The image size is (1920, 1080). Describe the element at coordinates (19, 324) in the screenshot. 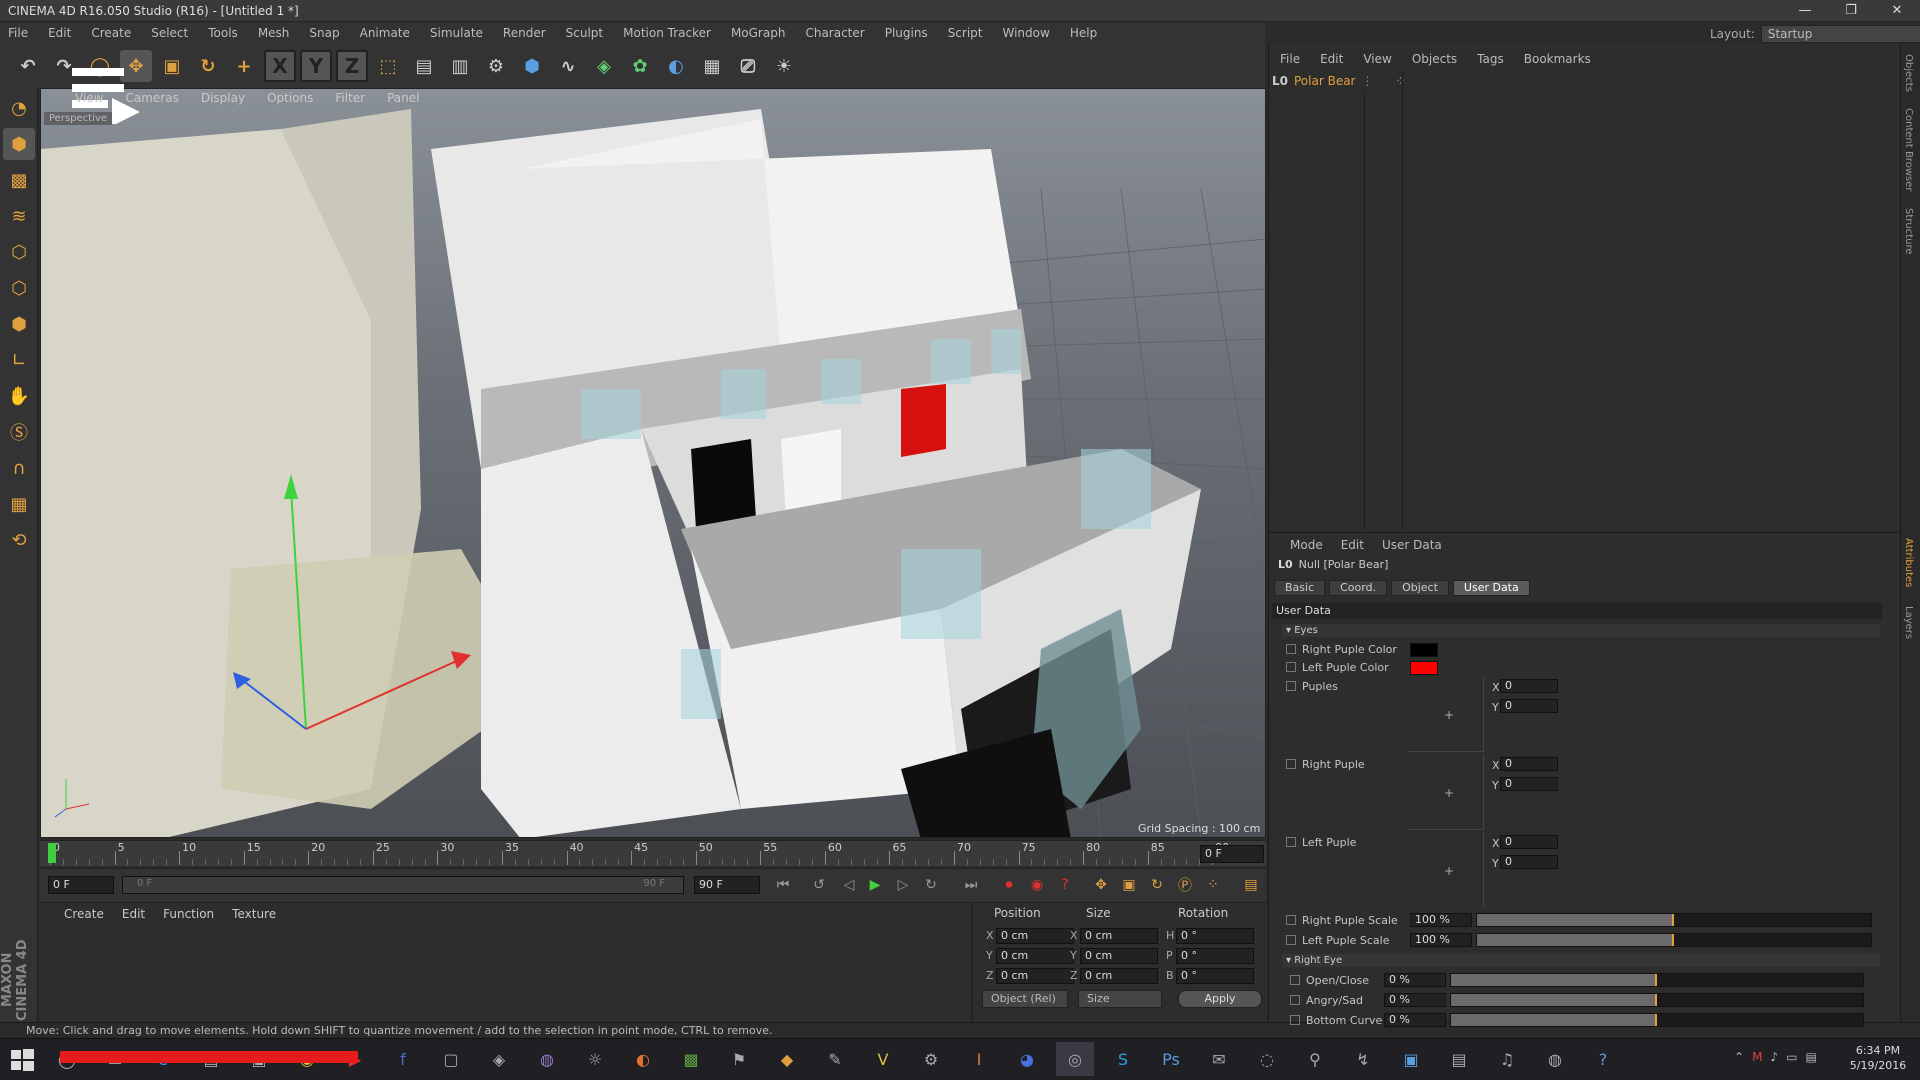

I see `polygons-mode-icon: ⬢` at that location.